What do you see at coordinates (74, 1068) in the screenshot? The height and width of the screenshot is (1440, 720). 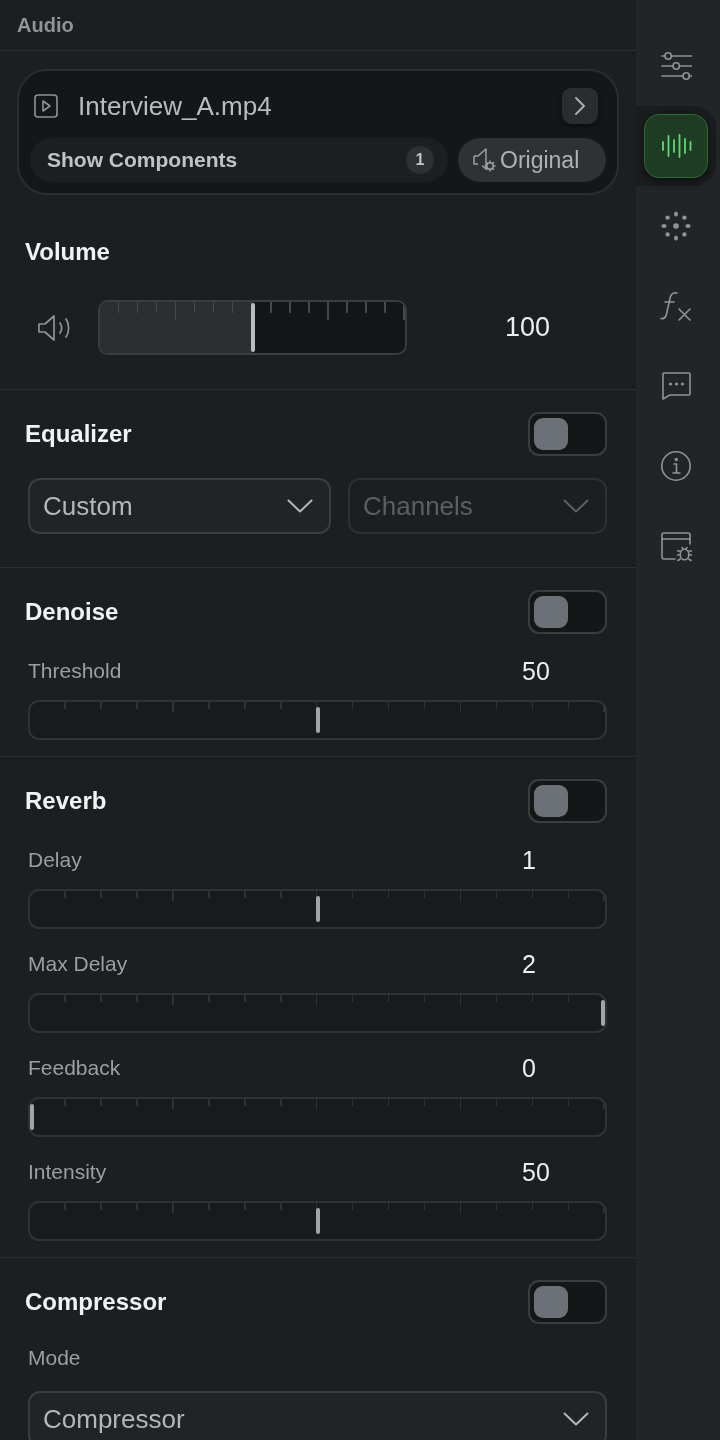 I see `slider-label: Feedback` at bounding box center [74, 1068].